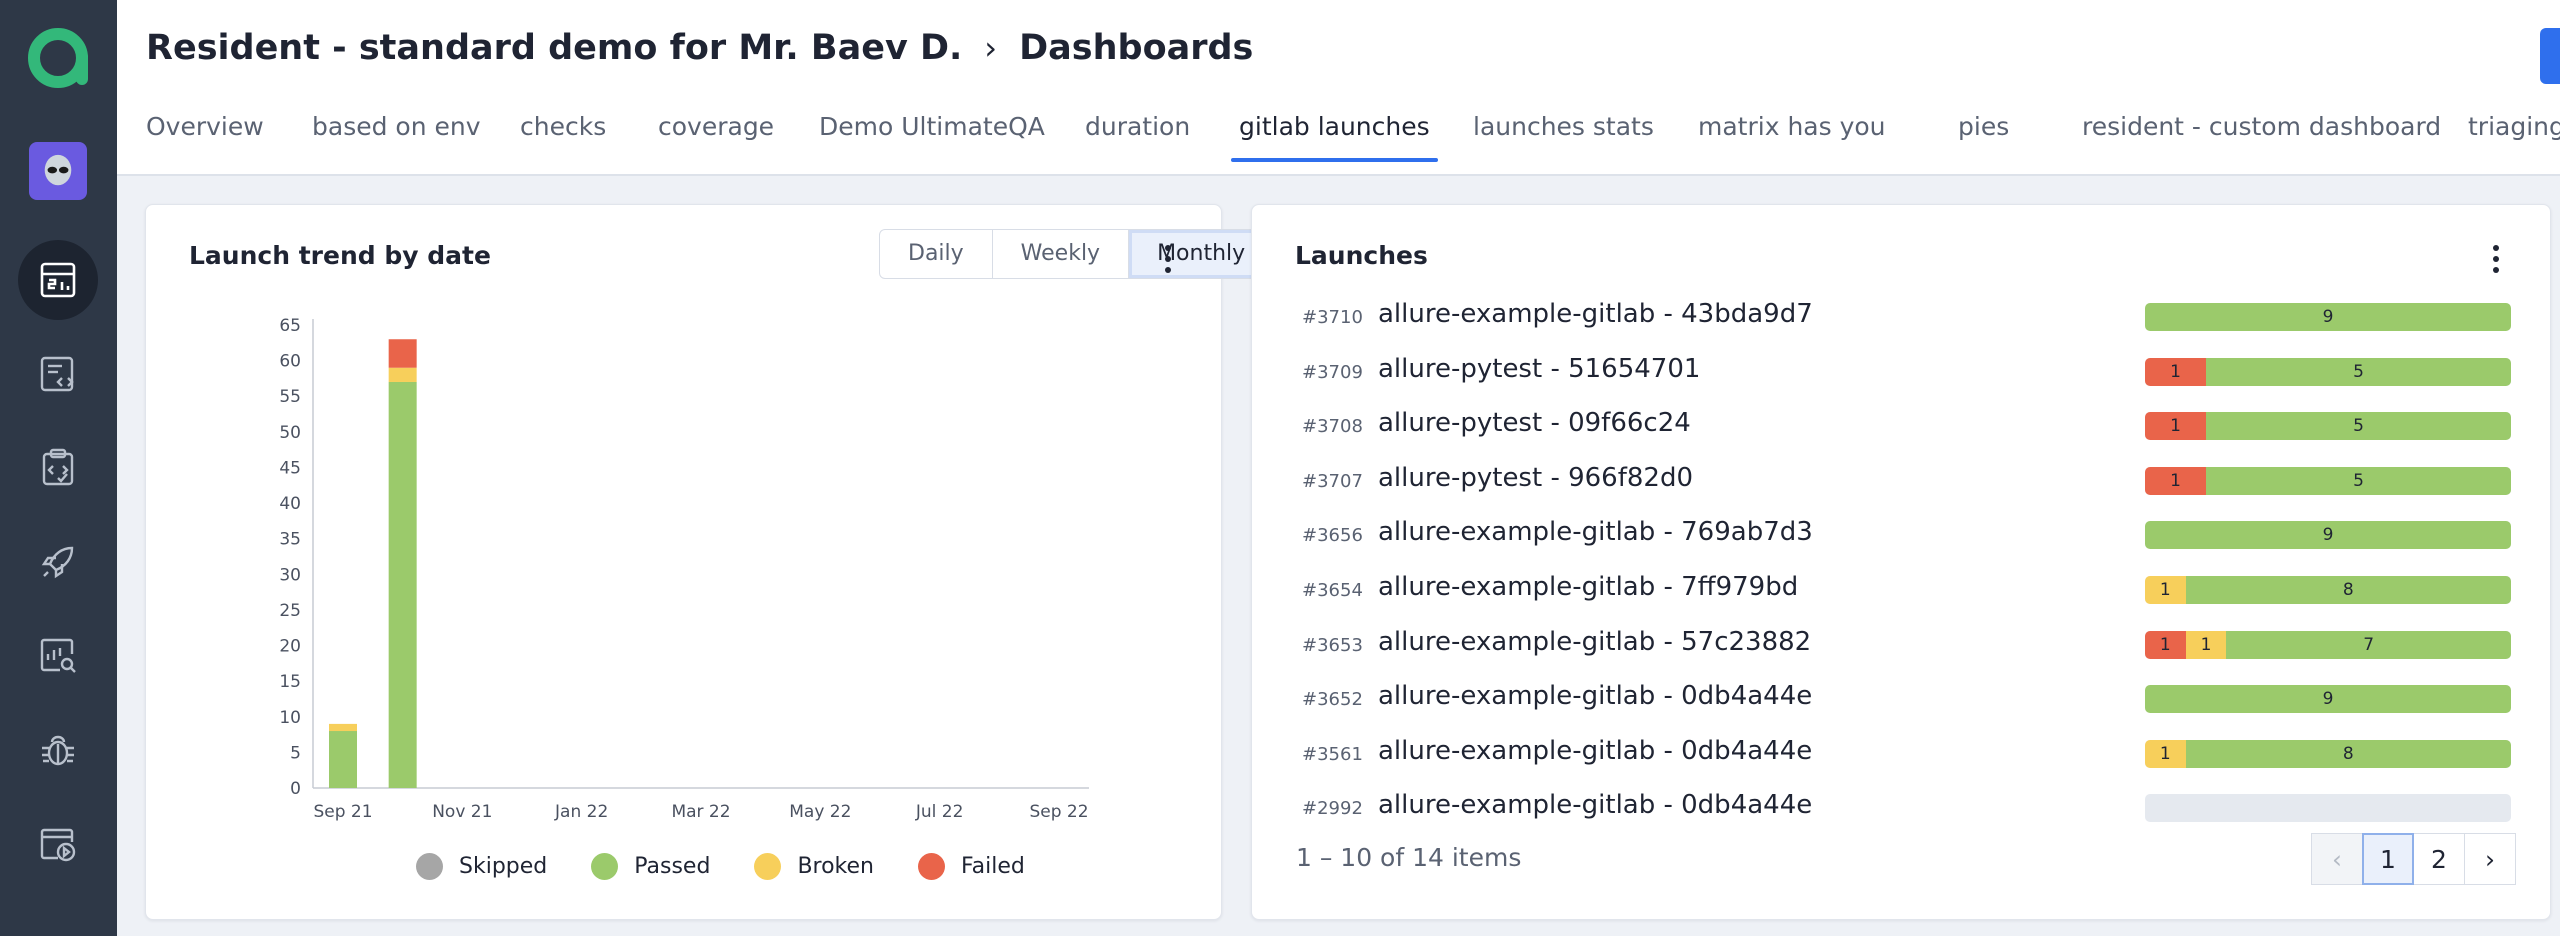 The width and height of the screenshot is (2560, 936). I want to click on sidebar-item-defects, so click(58, 750).